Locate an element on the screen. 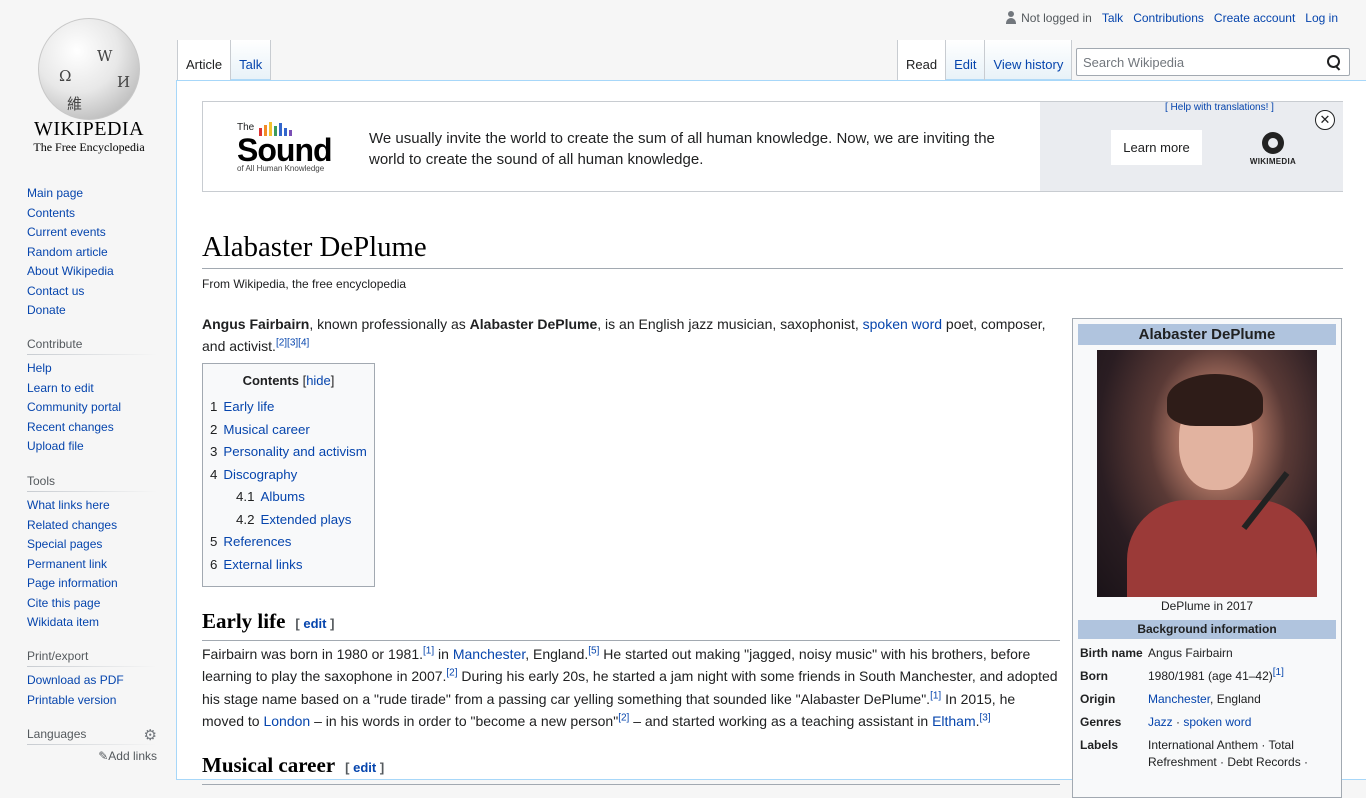  infobox-section-header: Background information is located at coordinates (1207, 629).